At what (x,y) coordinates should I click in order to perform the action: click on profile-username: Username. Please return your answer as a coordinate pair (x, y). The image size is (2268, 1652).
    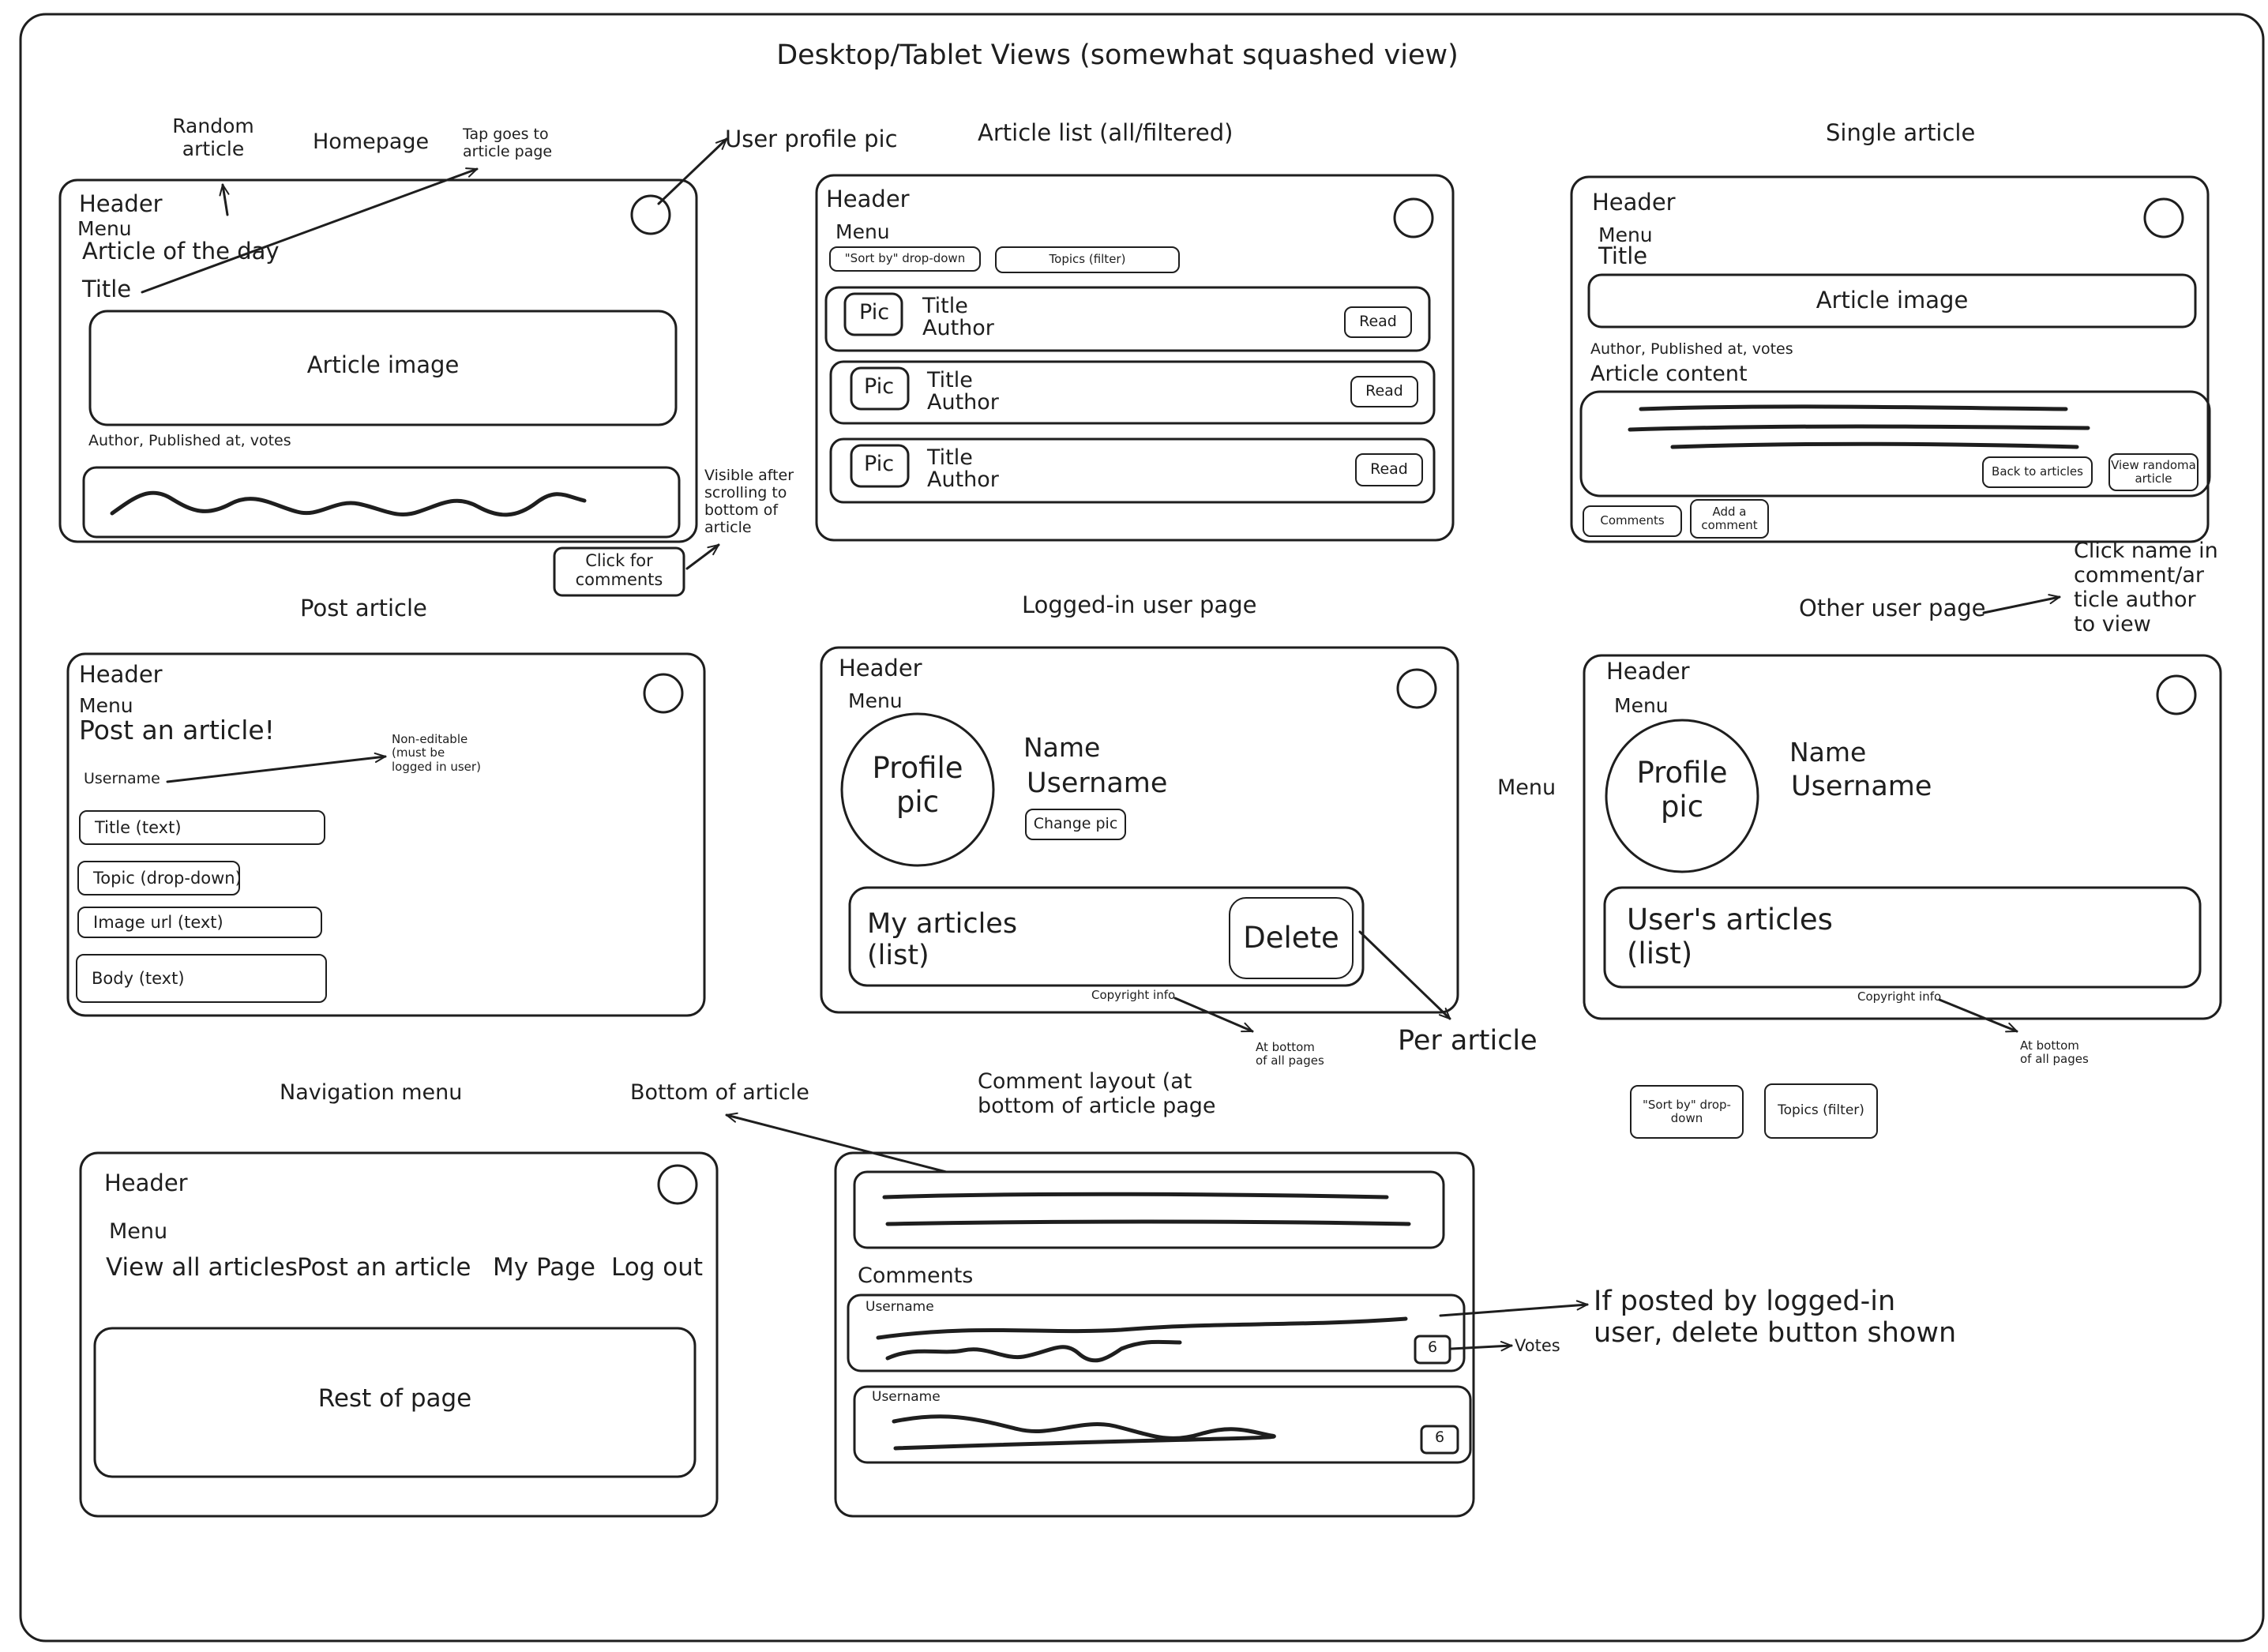
    Looking at the image, I should click on (1097, 783).